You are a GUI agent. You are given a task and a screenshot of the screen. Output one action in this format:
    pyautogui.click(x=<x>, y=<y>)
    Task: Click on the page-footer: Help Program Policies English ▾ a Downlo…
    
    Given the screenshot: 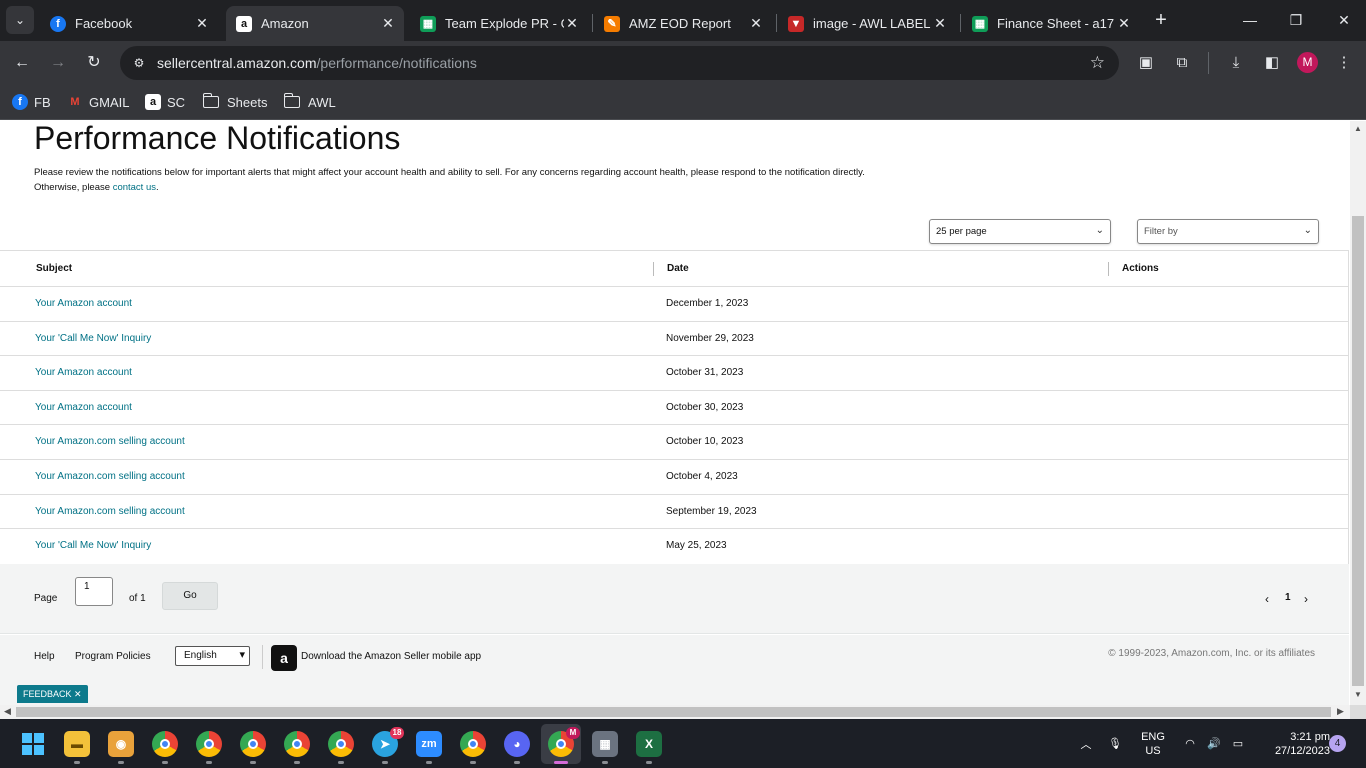 What is the action you would take?
    pyautogui.click(x=674, y=670)
    